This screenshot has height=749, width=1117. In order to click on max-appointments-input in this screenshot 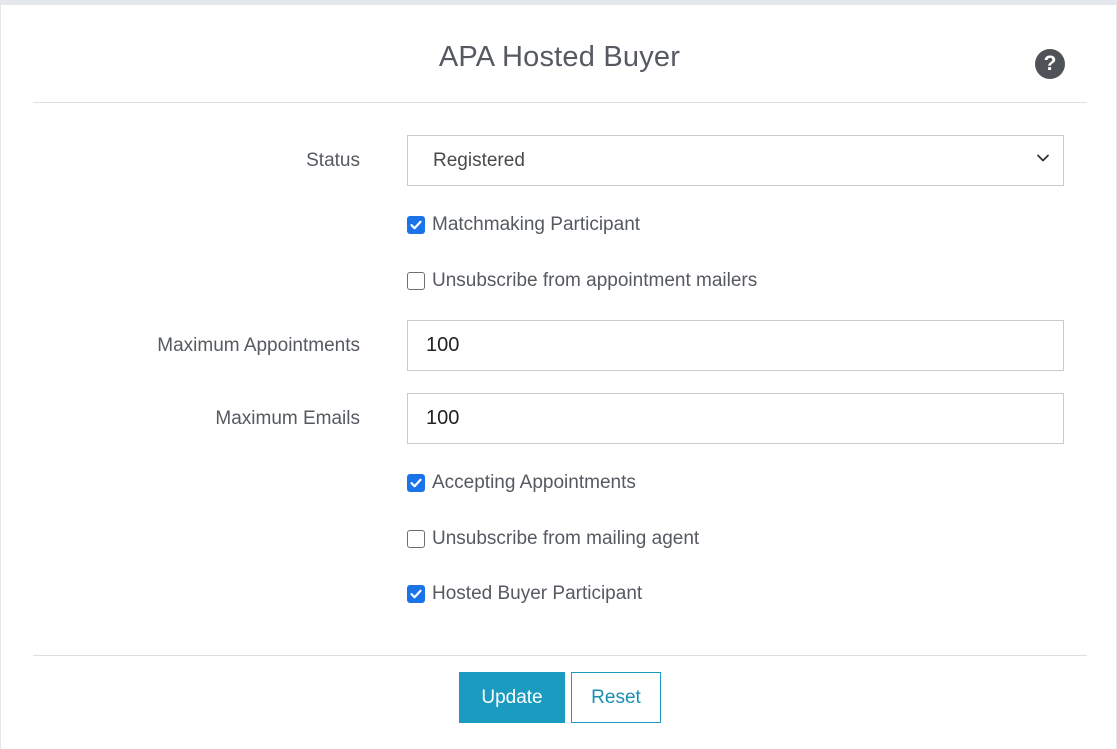, I will do `click(735, 345)`.